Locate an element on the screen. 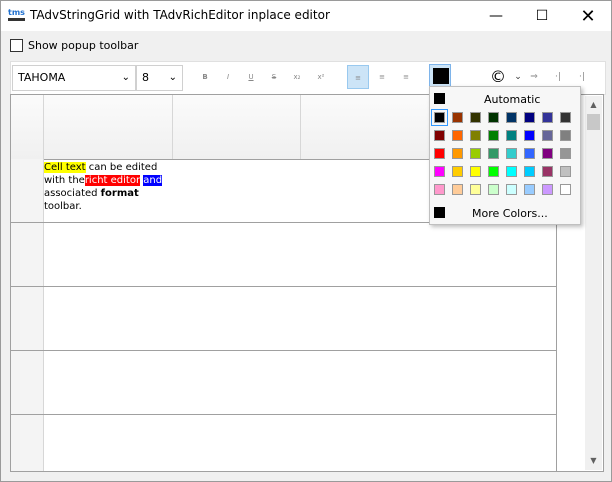  font-size-select: 8 ⌄ is located at coordinates (159, 78).